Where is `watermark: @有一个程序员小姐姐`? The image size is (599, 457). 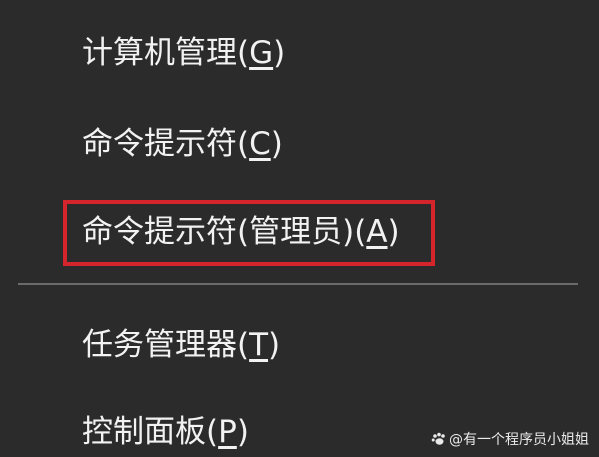 watermark: @有一个程序员小姐姐 is located at coordinates (510, 439).